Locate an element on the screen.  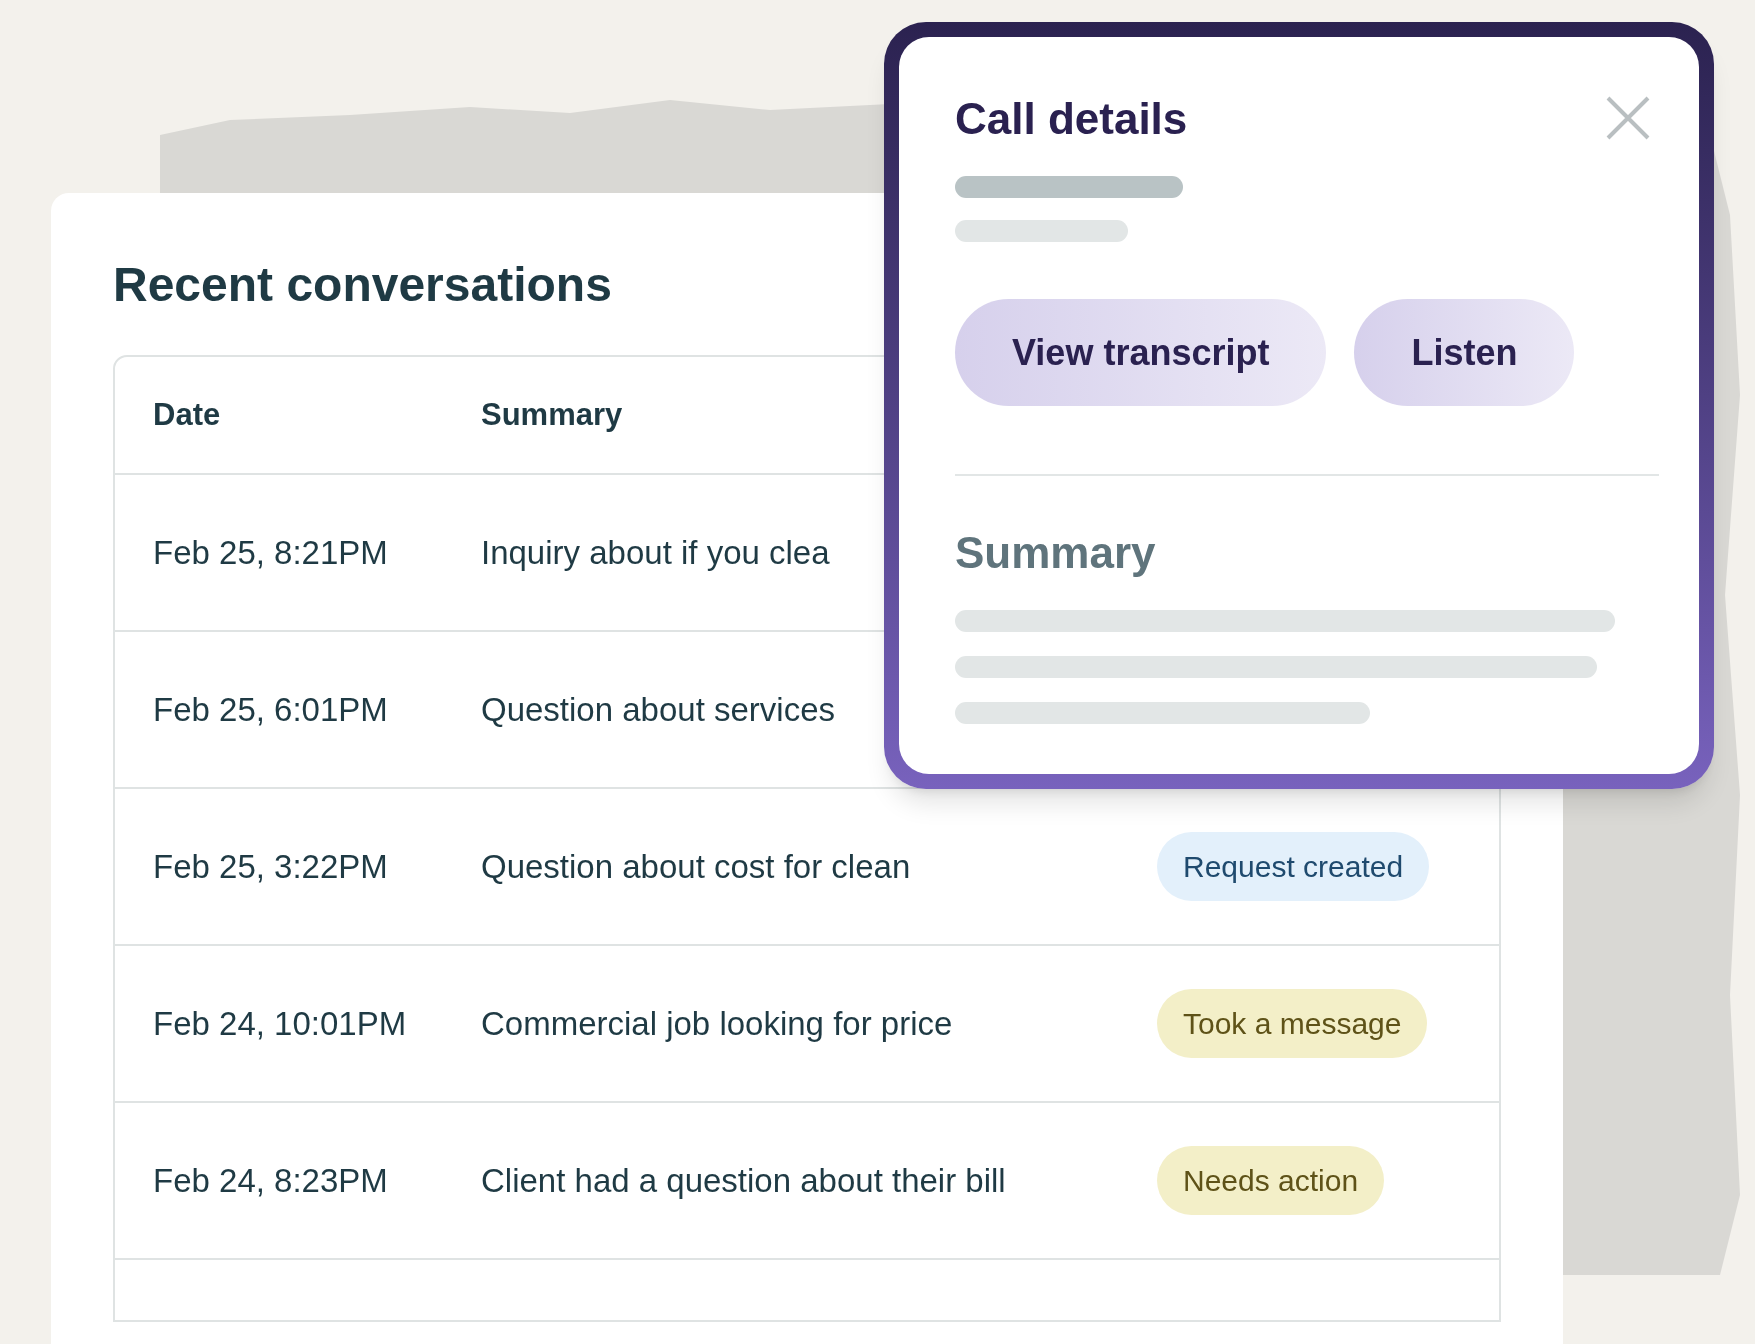
close-icon is located at coordinates (1628, 118).